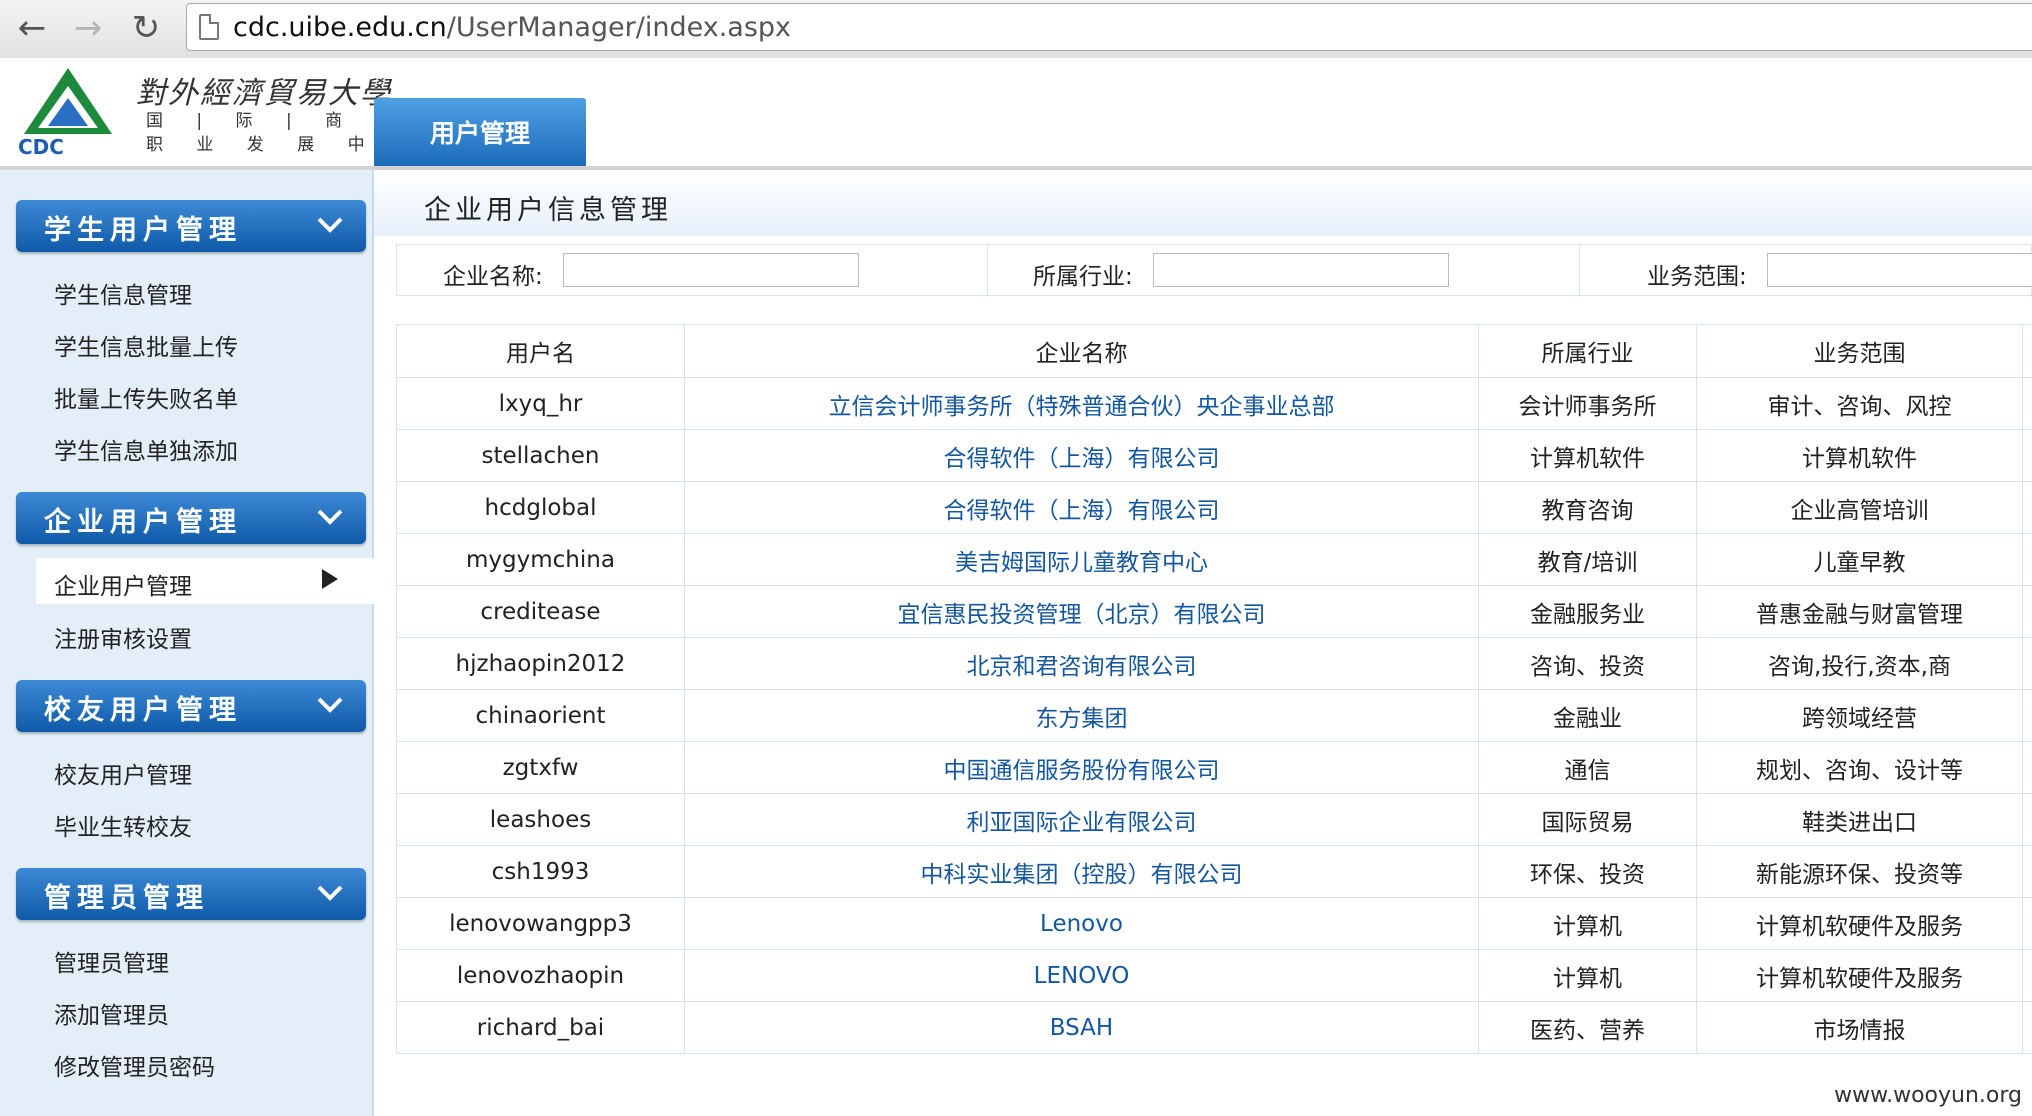 This screenshot has height=1116, width=2032. I want to click on page-title: 企业用户信息管理, so click(548, 210).